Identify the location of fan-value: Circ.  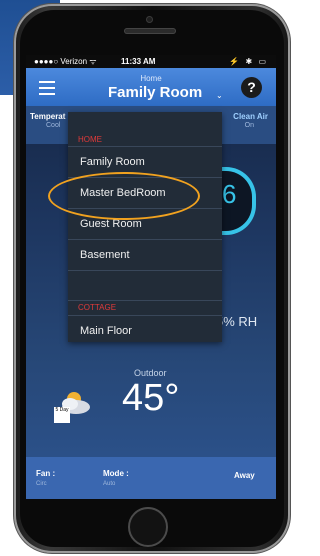
(41, 484).